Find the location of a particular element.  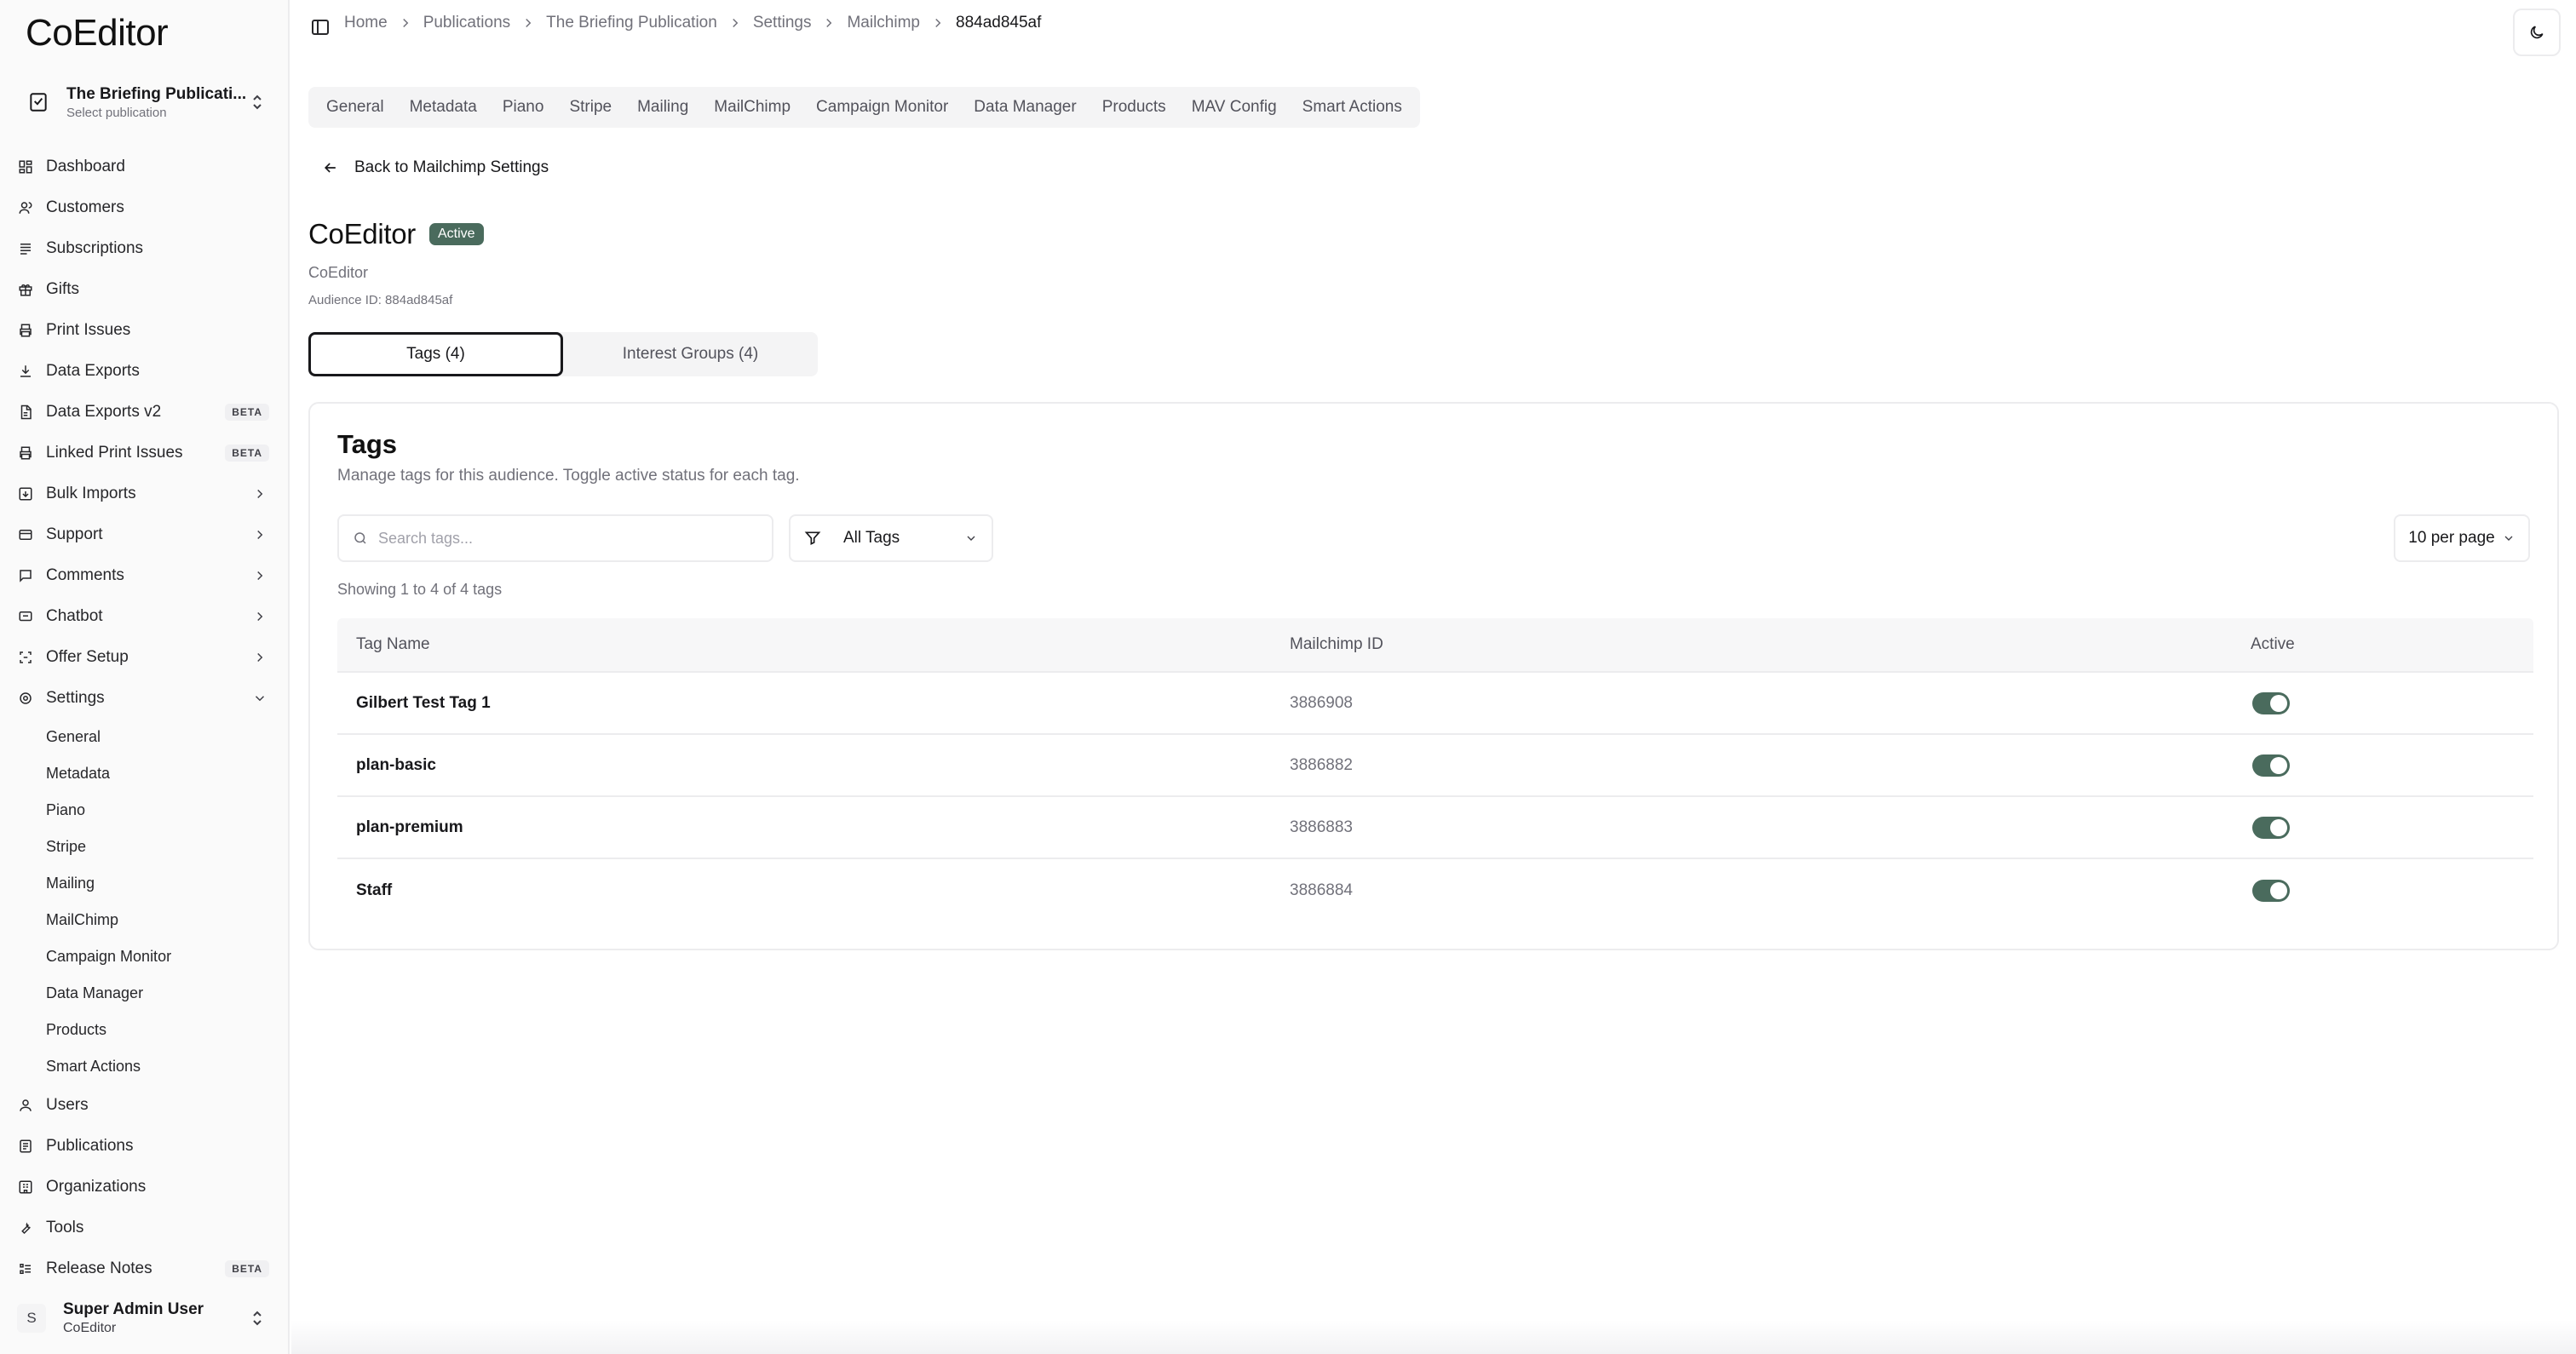

chevron-right-icon is located at coordinates (260, 576).